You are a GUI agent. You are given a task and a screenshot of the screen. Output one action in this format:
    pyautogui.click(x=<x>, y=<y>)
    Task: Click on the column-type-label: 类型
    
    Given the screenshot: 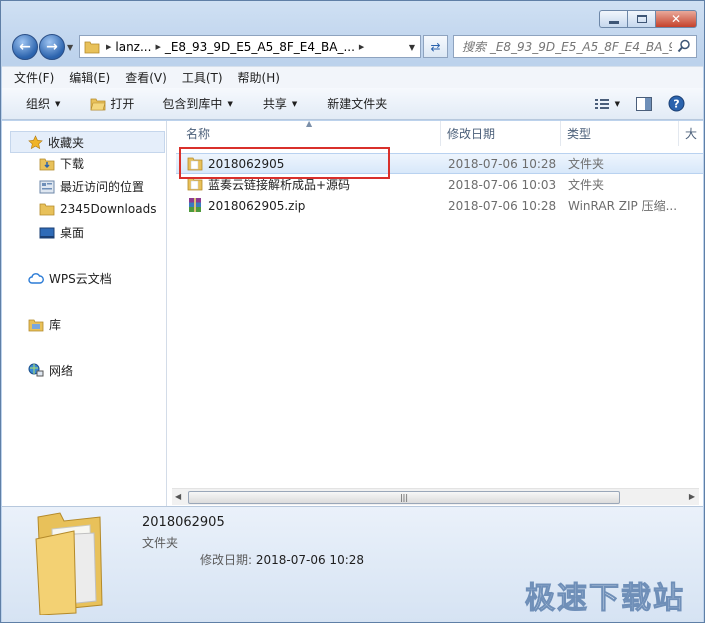 What is the action you would take?
    pyautogui.click(x=579, y=134)
    